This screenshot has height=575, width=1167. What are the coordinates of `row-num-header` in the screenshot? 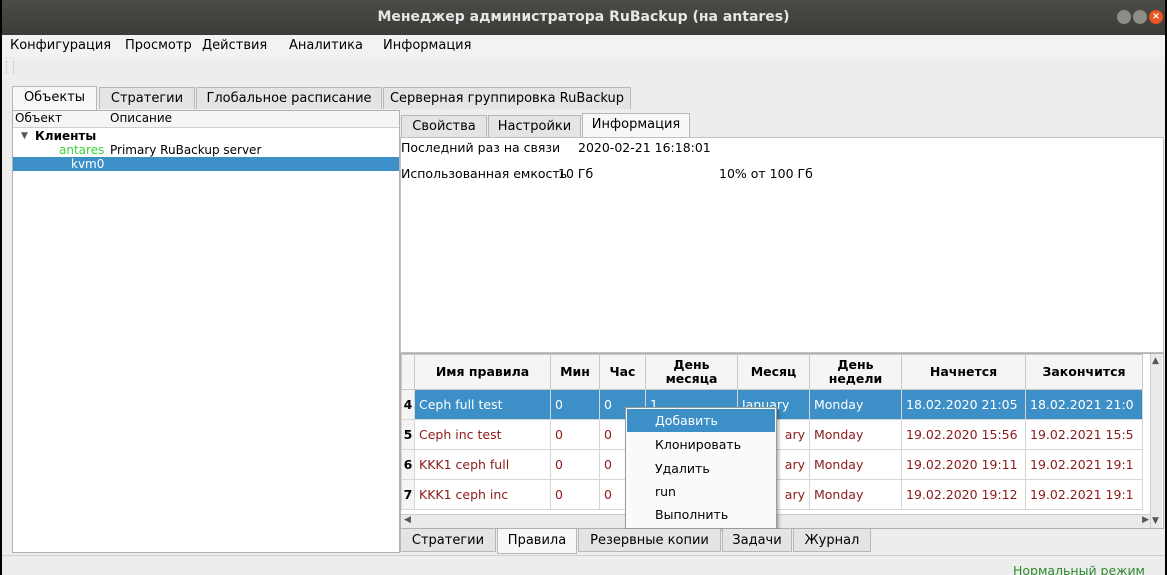 It's located at (408, 372).